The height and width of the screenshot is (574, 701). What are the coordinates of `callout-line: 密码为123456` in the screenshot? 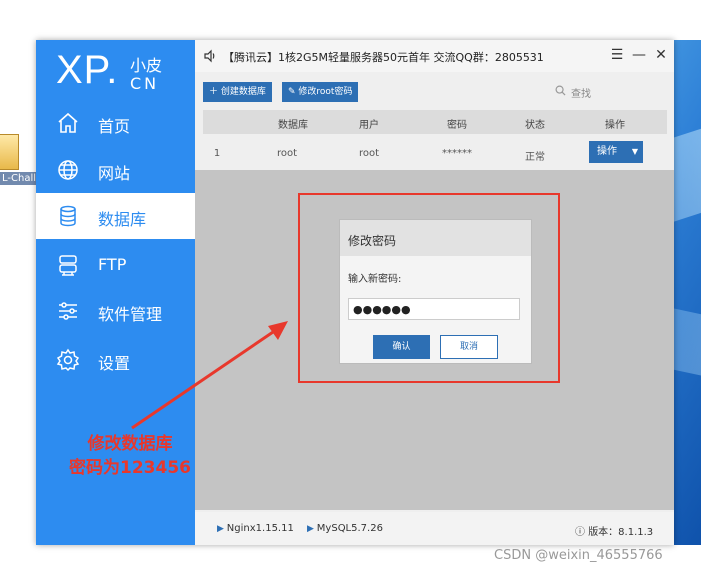 It's located at (130, 468).